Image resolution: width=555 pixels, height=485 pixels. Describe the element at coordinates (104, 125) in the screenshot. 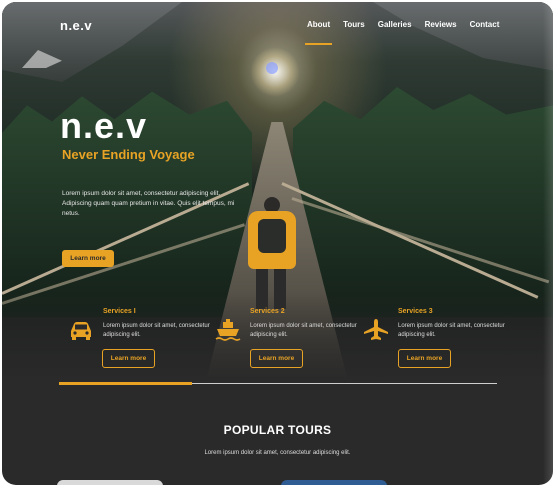

I see `hero-title: n.e.v` at that location.